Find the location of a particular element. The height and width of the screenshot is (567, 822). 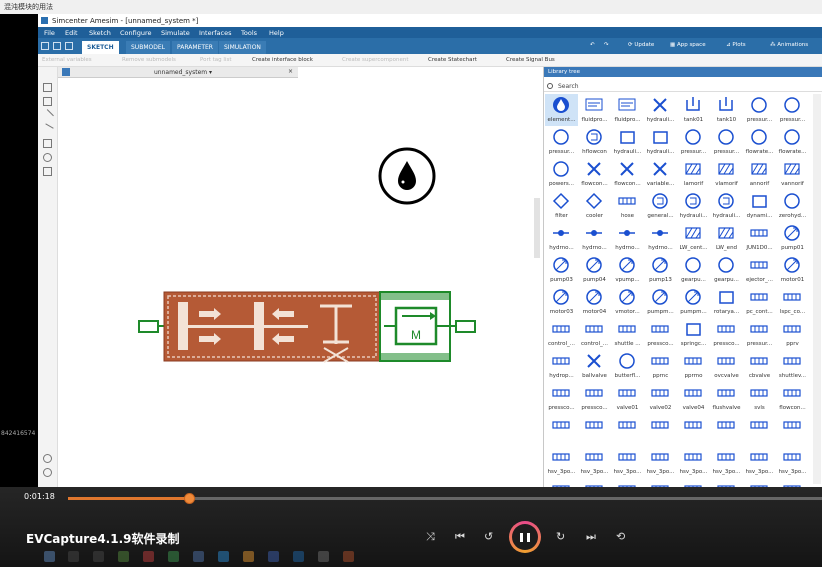

library-search: Search is located at coordinates (683, 86).